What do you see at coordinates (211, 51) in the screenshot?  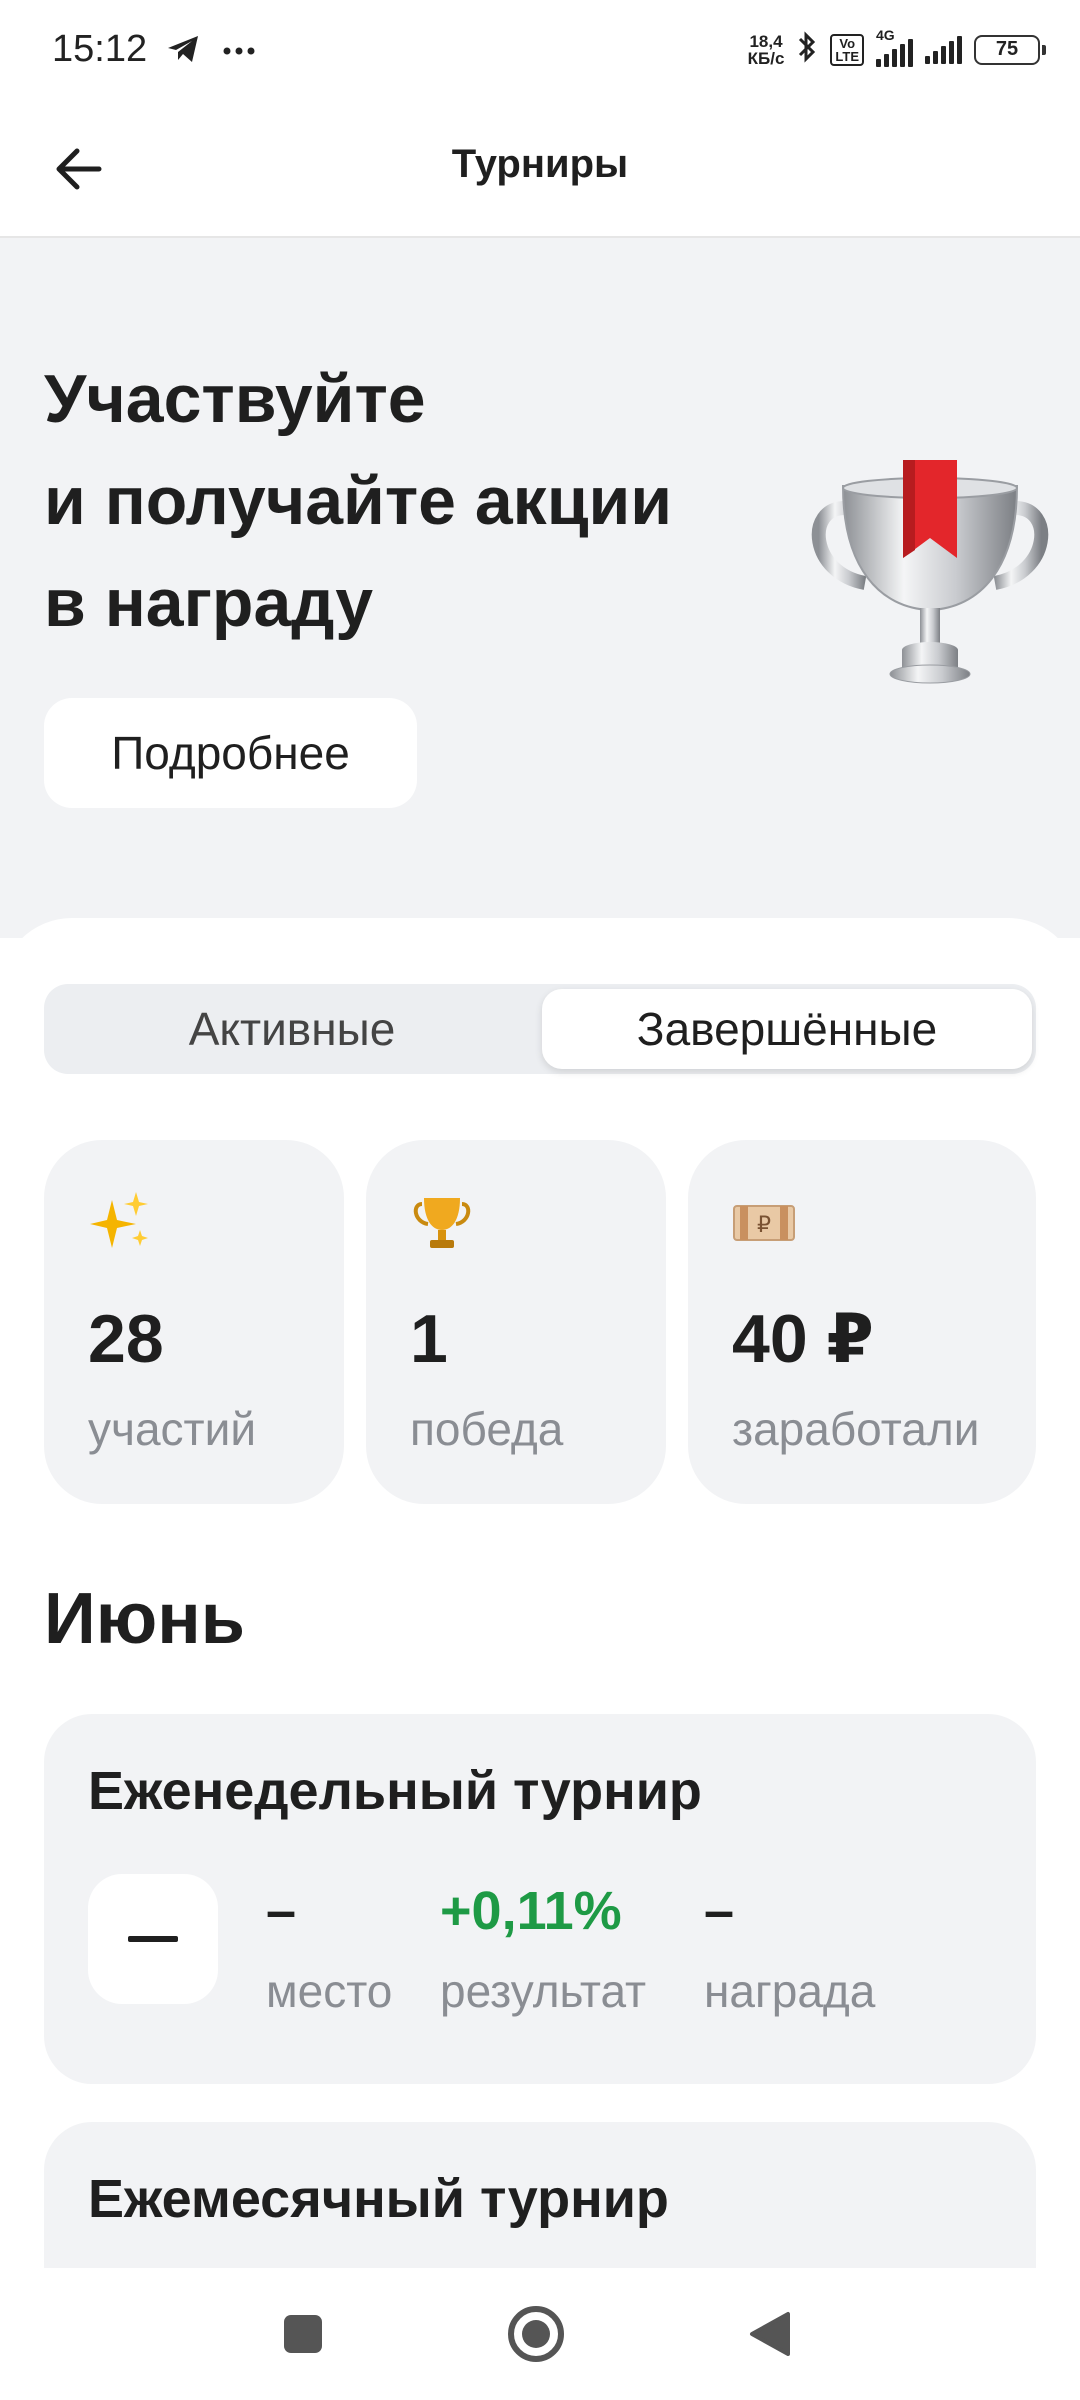 I see `status-left-icons` at bounding box center [211, 51].